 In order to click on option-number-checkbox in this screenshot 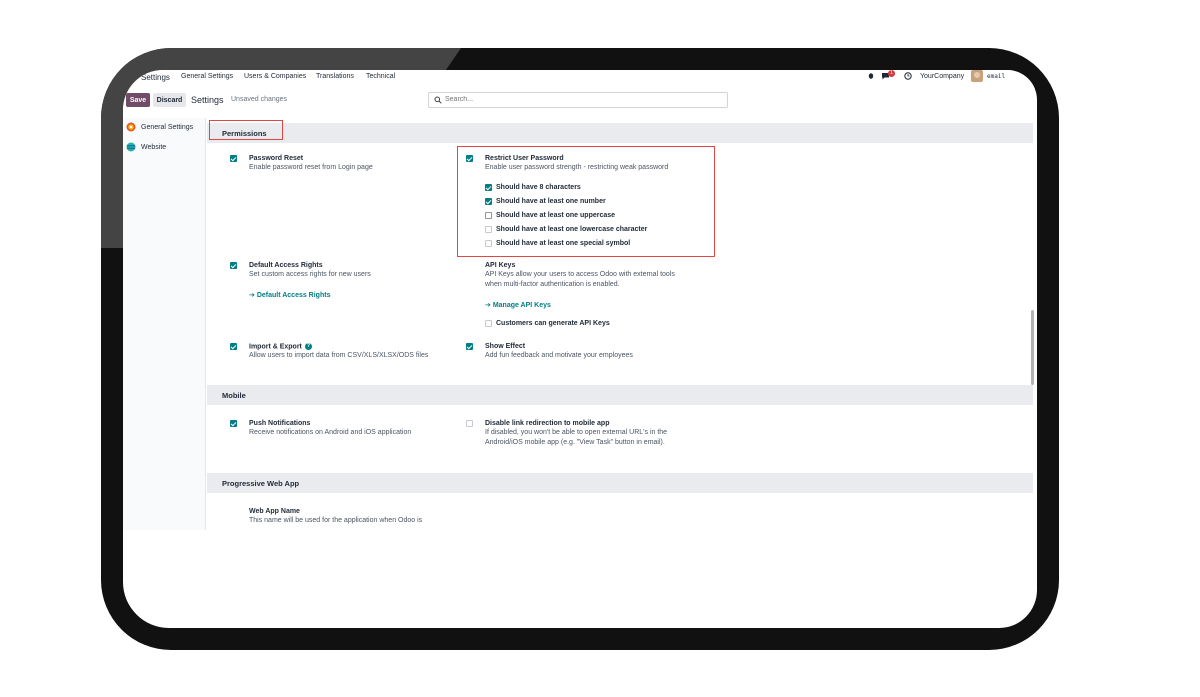, I will do `click(488, 201)`.